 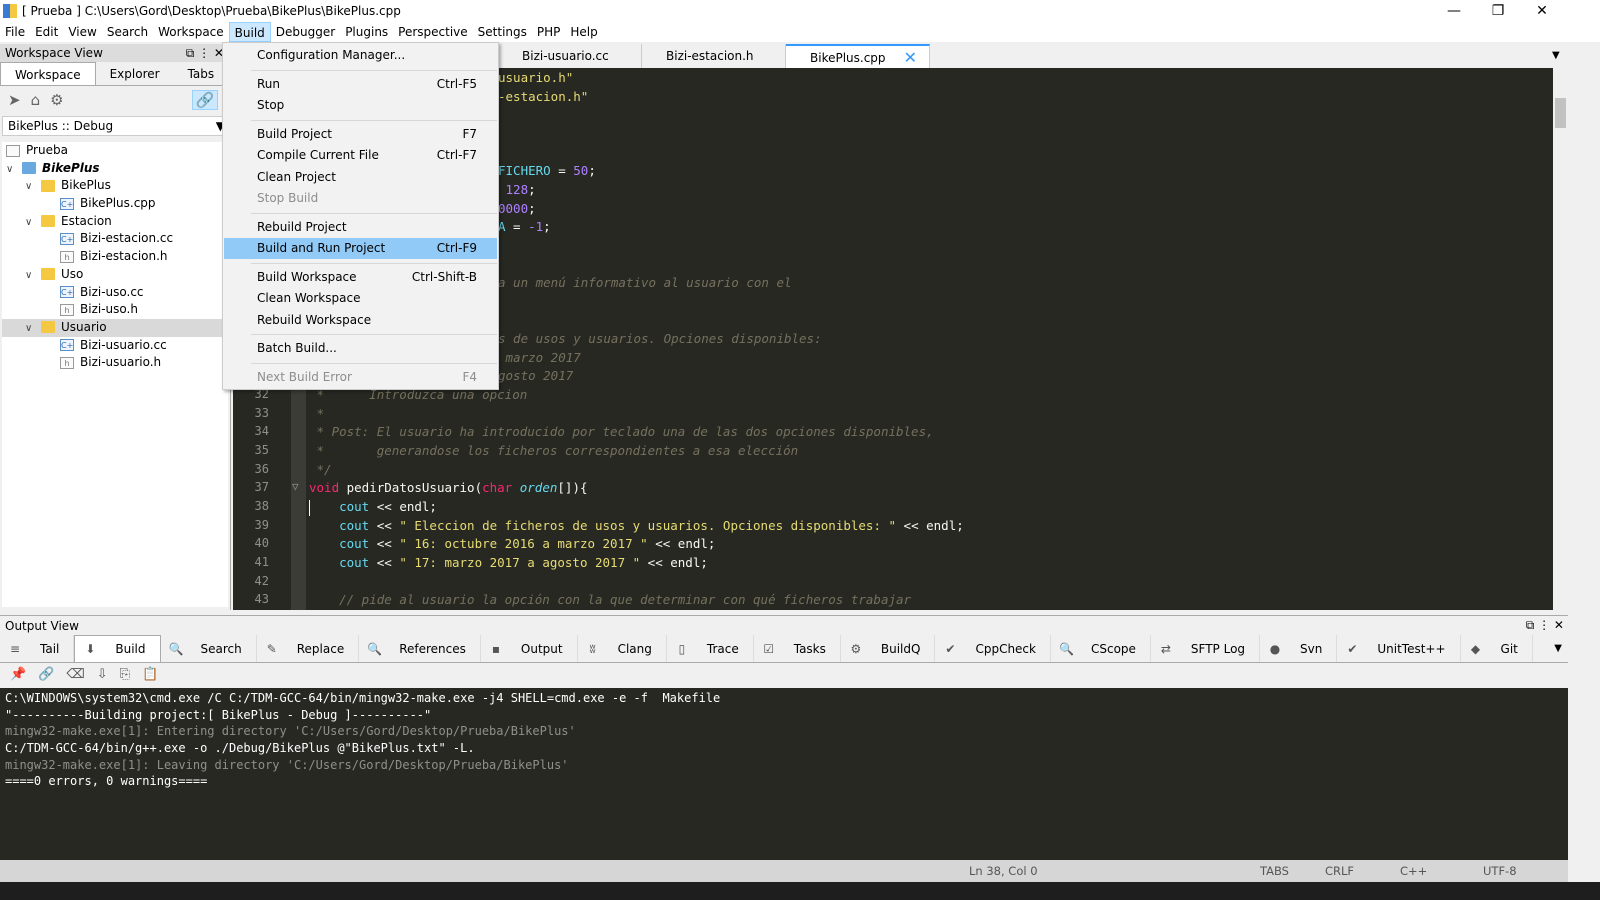 What do you see at coordinates (46, 675) in the screenshot?
I see `link-icon: 🔗` at bounding box center [46, 675].